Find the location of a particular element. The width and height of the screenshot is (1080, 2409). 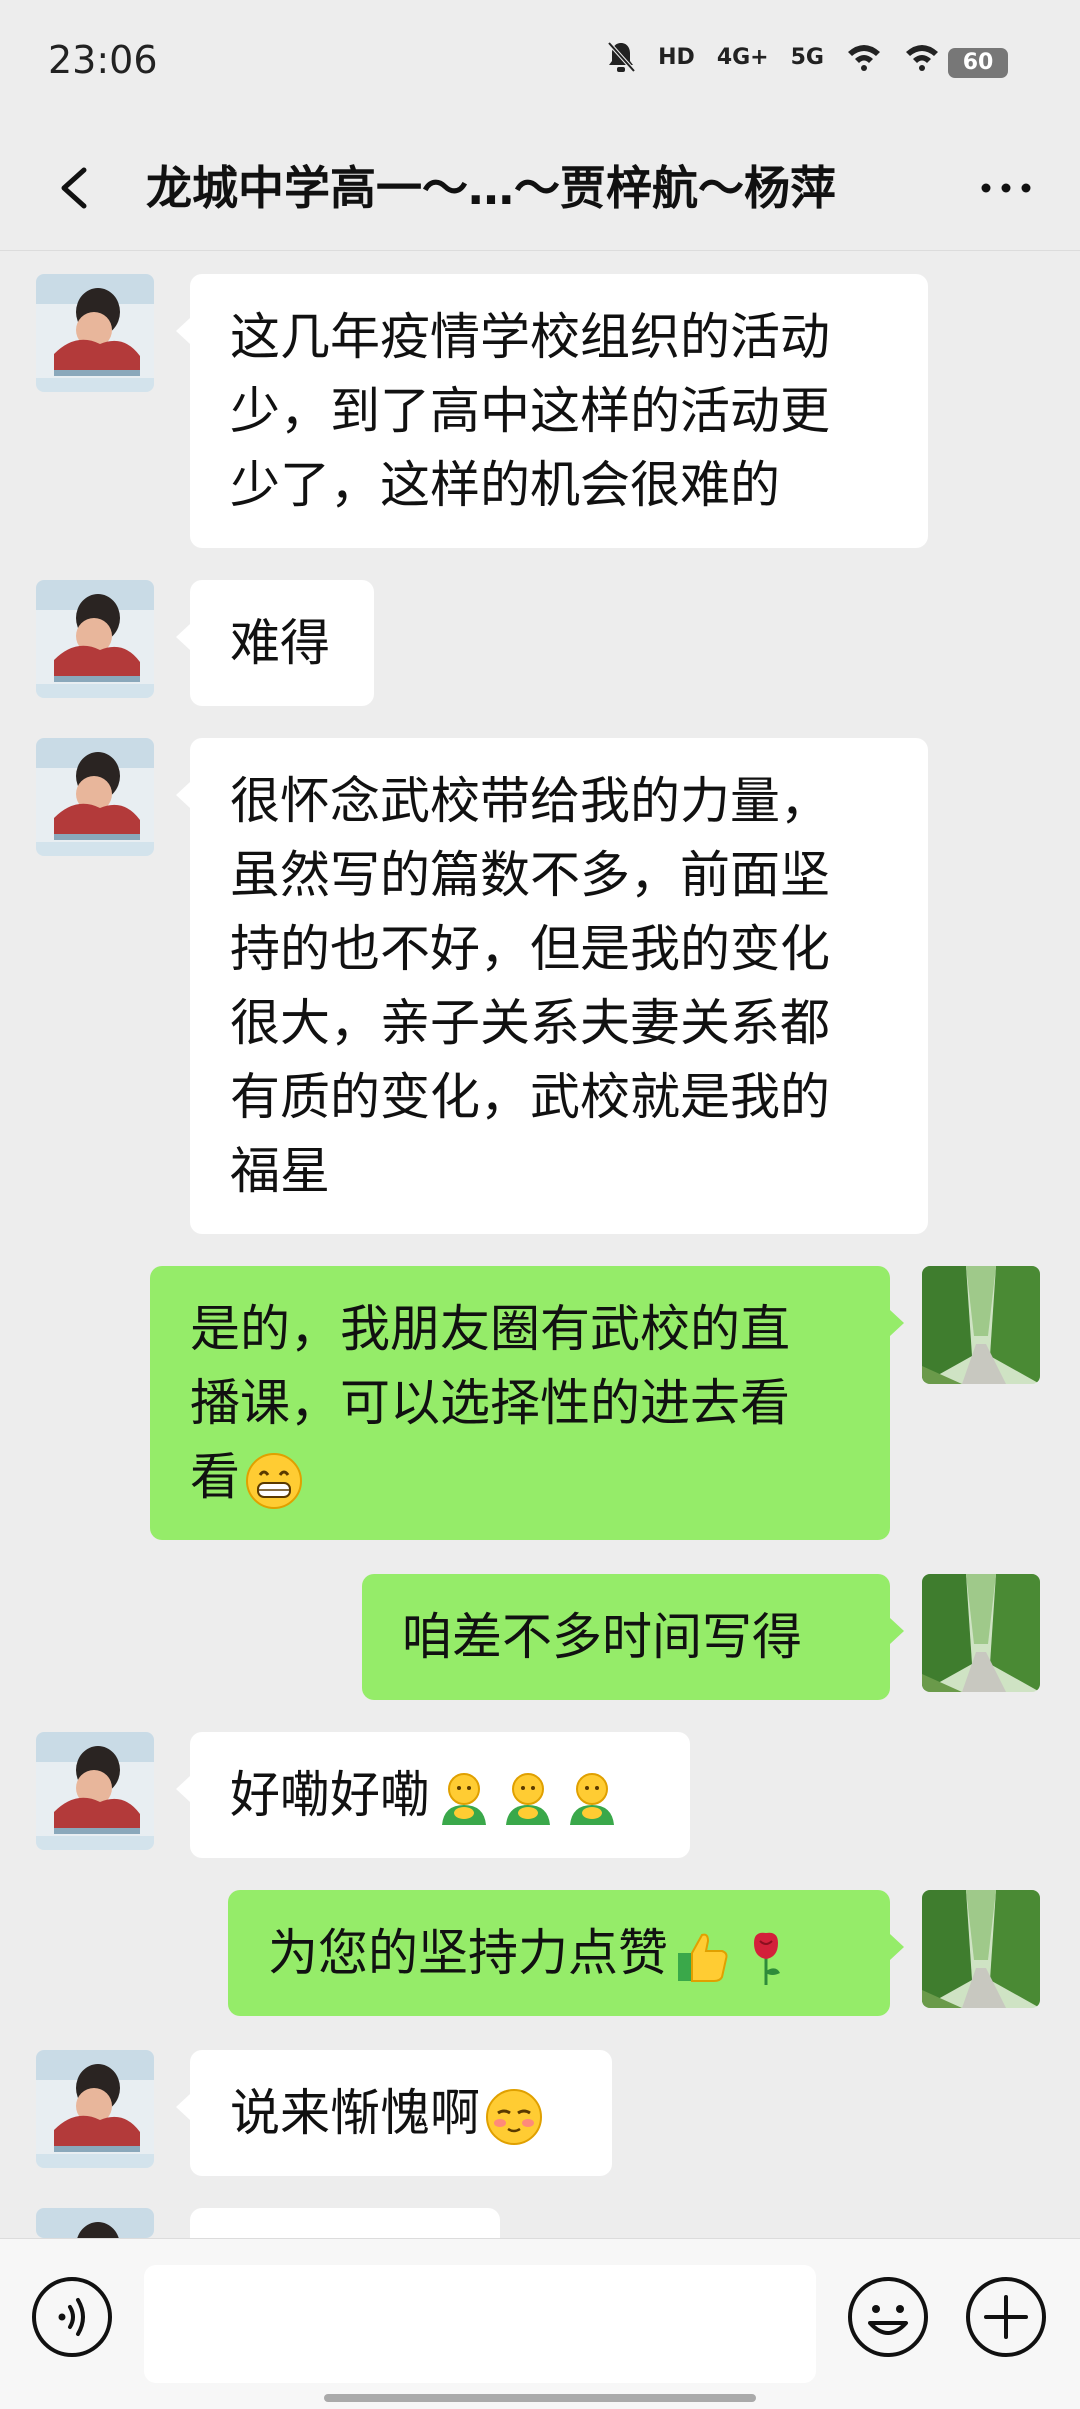

chat-header: 龙城中学高一～…～贾梓航～杨萍 is located at coordinates (540, 189).